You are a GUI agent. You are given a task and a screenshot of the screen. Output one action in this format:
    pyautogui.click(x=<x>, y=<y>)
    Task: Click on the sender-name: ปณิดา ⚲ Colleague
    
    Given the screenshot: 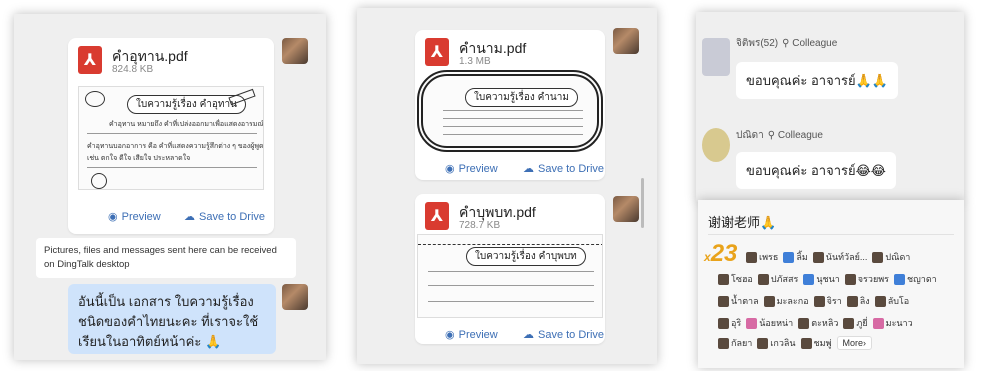 What is the action you would take?
    pyautogui.click(x=779, y=135)
    